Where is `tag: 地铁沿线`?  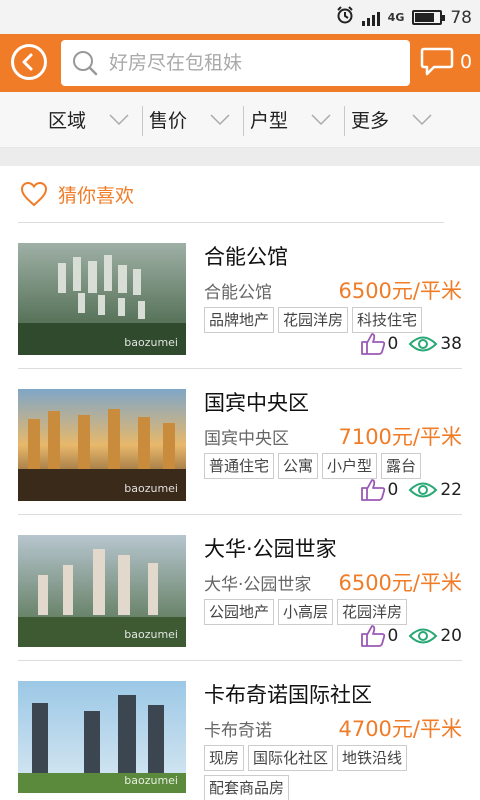
tag: 地铁沿线 is located at coordinates (372, 758).